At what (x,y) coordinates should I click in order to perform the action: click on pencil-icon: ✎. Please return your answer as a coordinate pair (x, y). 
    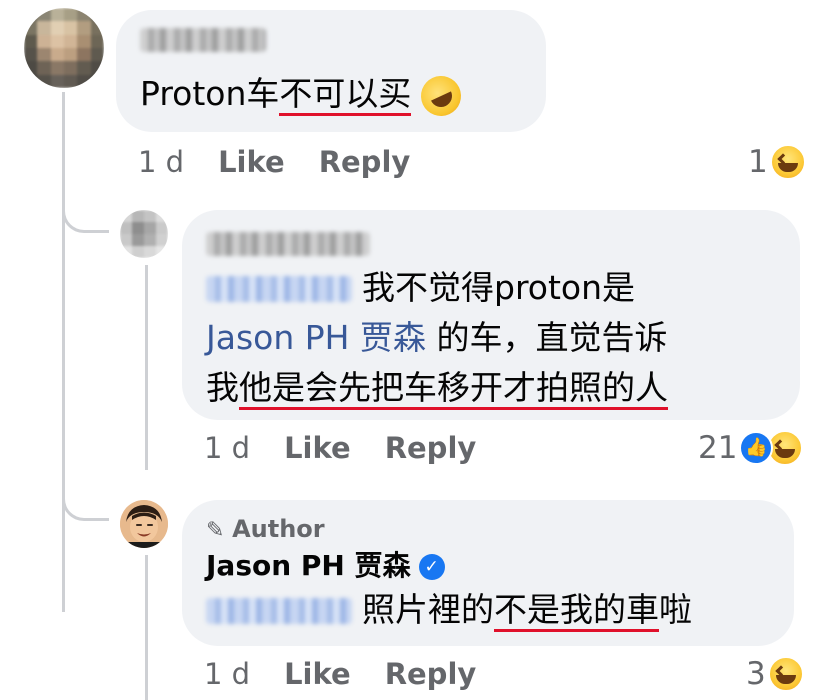
    Looking at the image, I should click on (215, 530).